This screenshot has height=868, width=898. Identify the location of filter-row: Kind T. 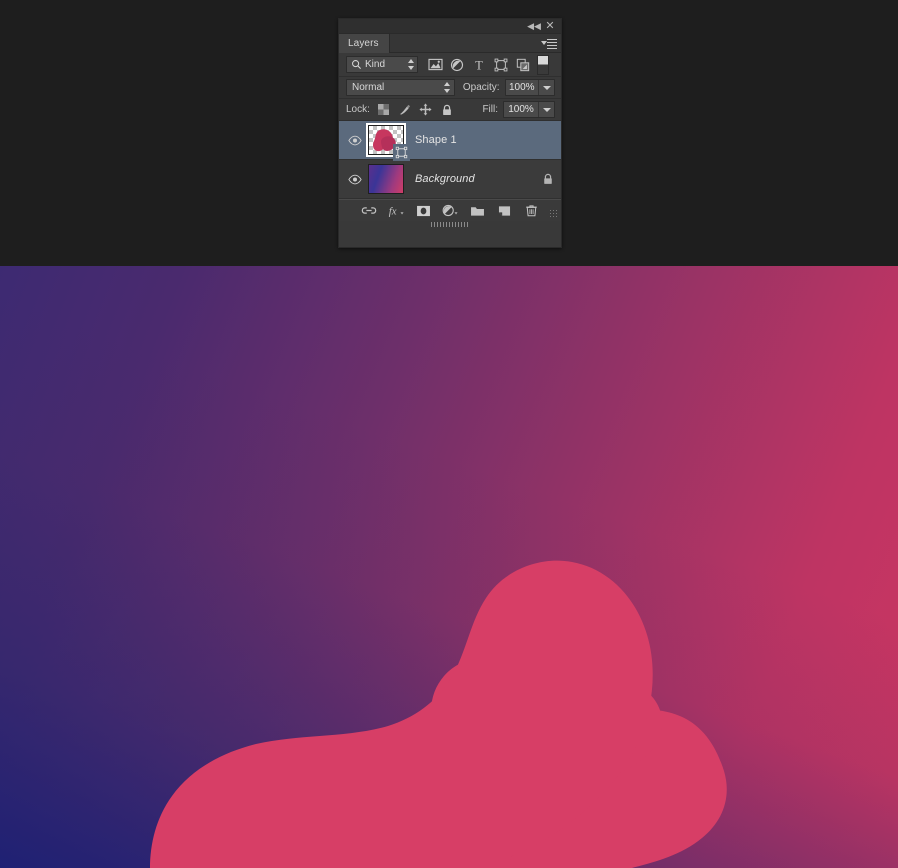
(450, 65).